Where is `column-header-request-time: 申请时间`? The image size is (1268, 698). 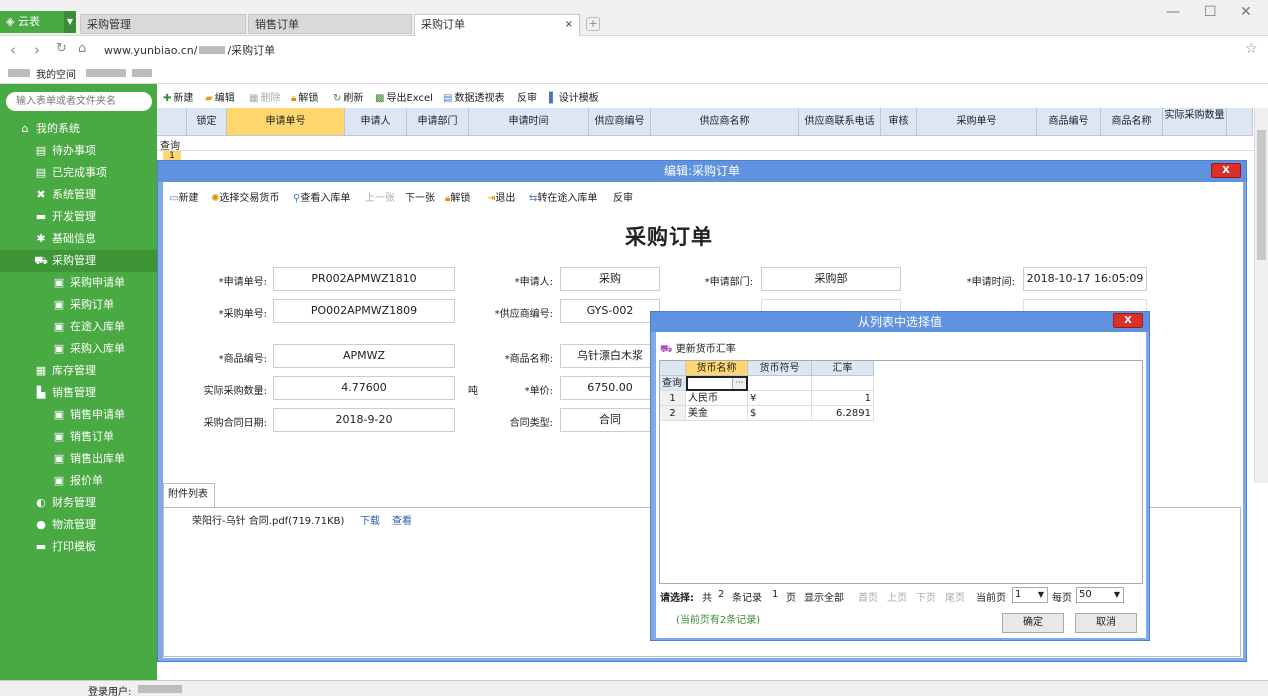
column-header-request-time: 申请时间 is located at coordinates (529, 122).